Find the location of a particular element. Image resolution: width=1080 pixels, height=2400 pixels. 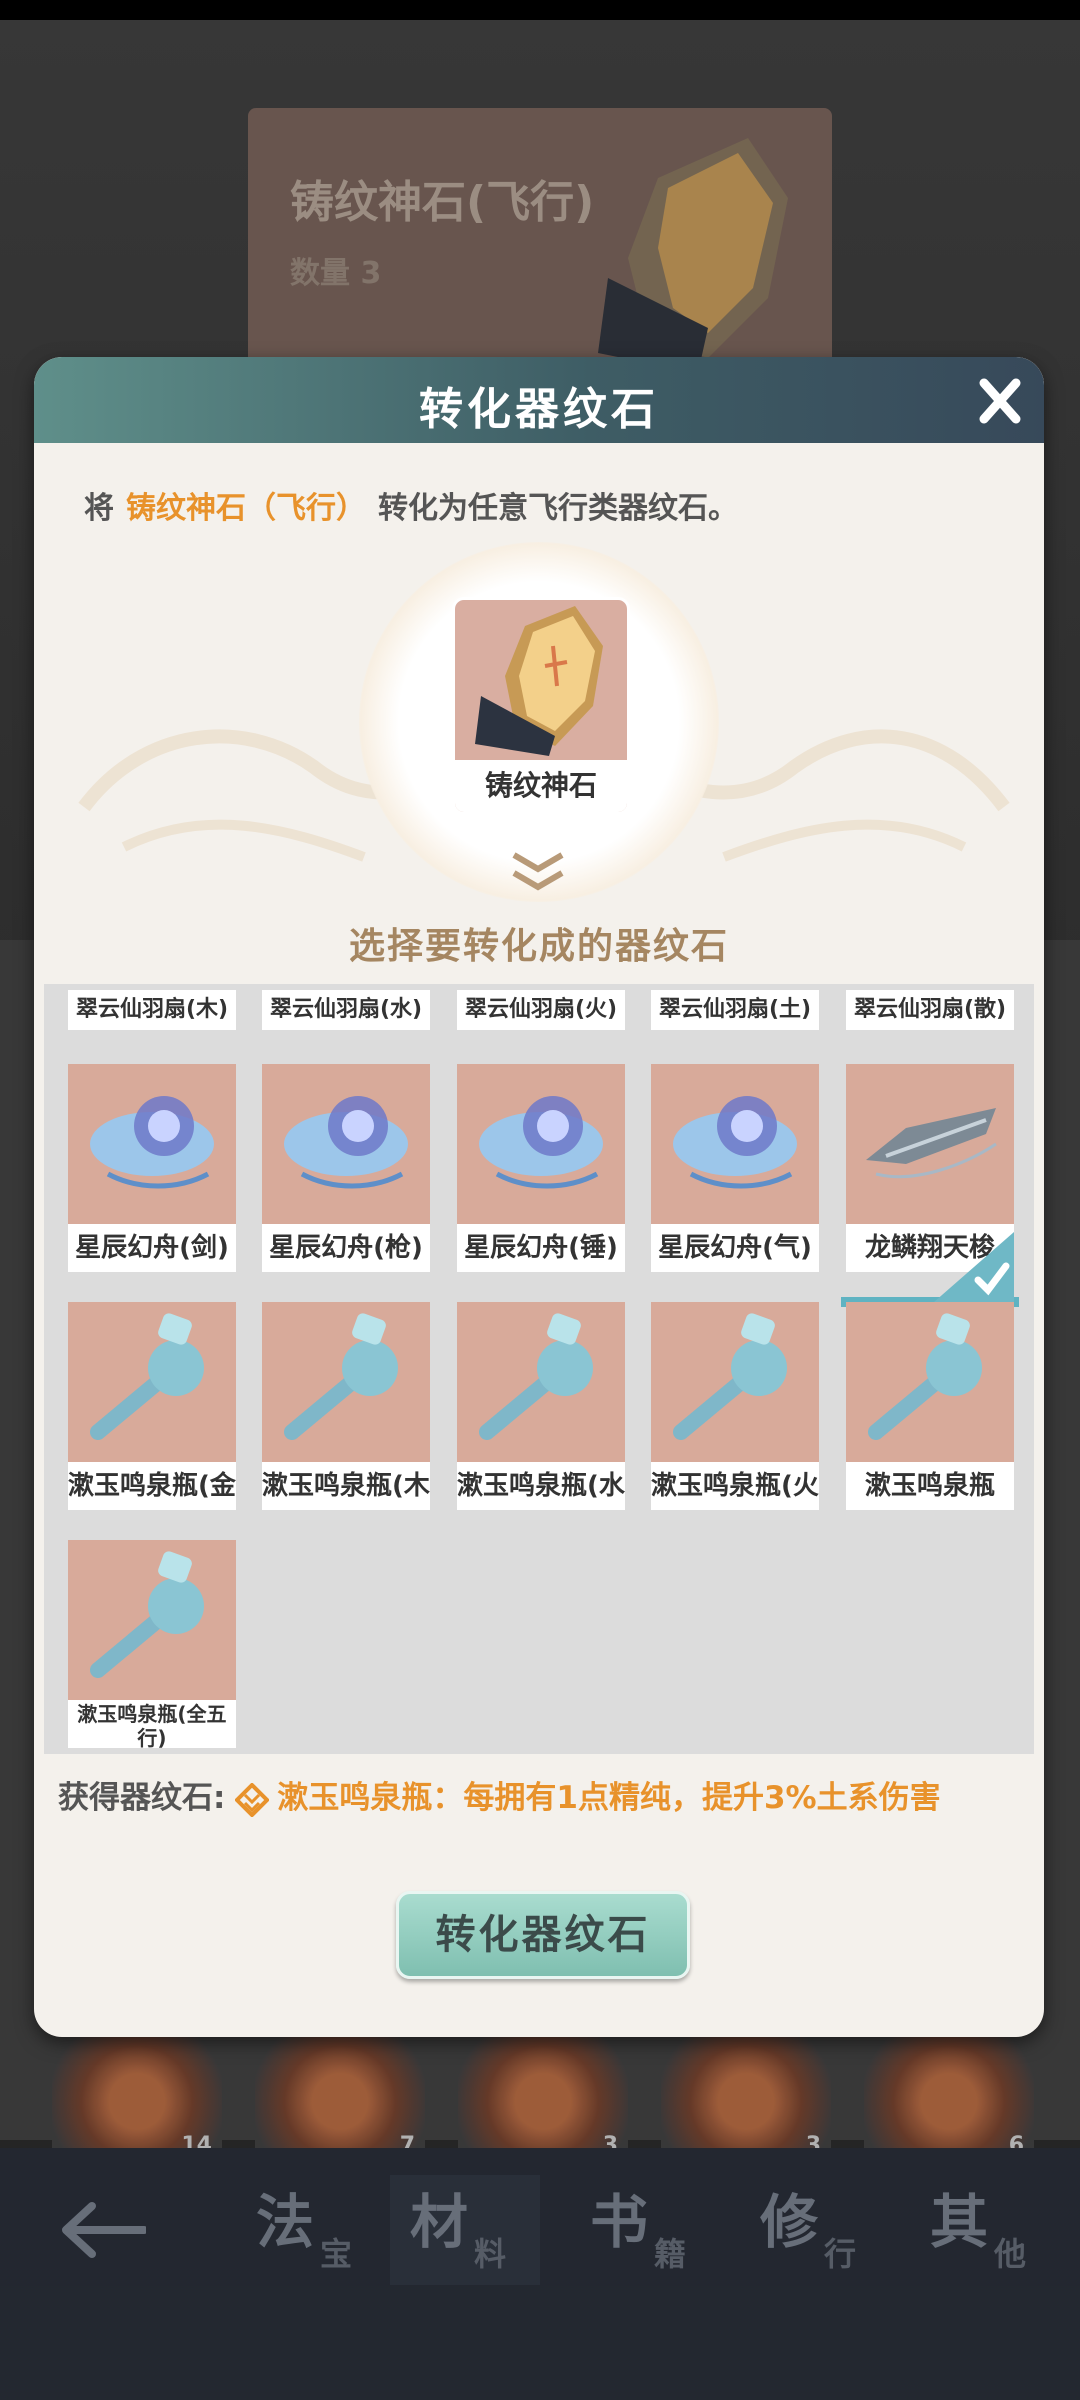

convert-button-label: 转化器纹石 is located at coordinates (543, 1935).